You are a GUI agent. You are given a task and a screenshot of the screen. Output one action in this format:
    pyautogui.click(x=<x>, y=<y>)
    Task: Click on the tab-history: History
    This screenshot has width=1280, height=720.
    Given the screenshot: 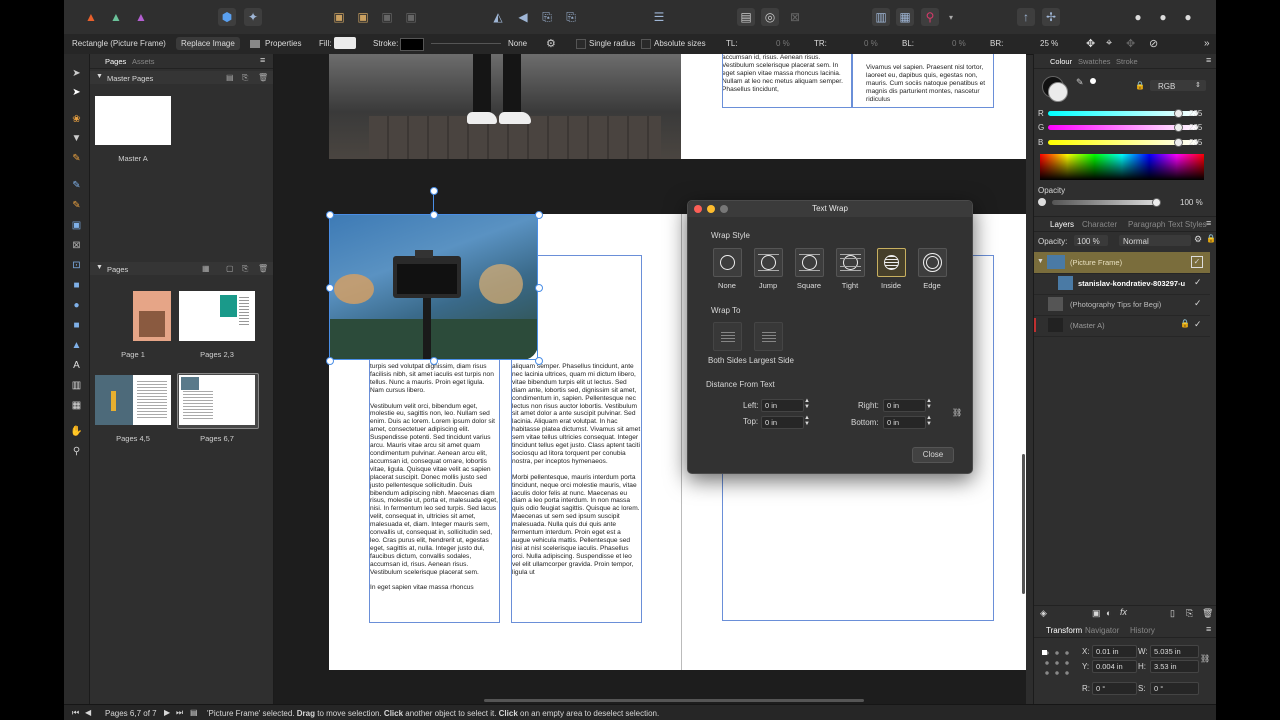 What is the action you would take?
    pyautogui.click(x=1142, y=630)
    